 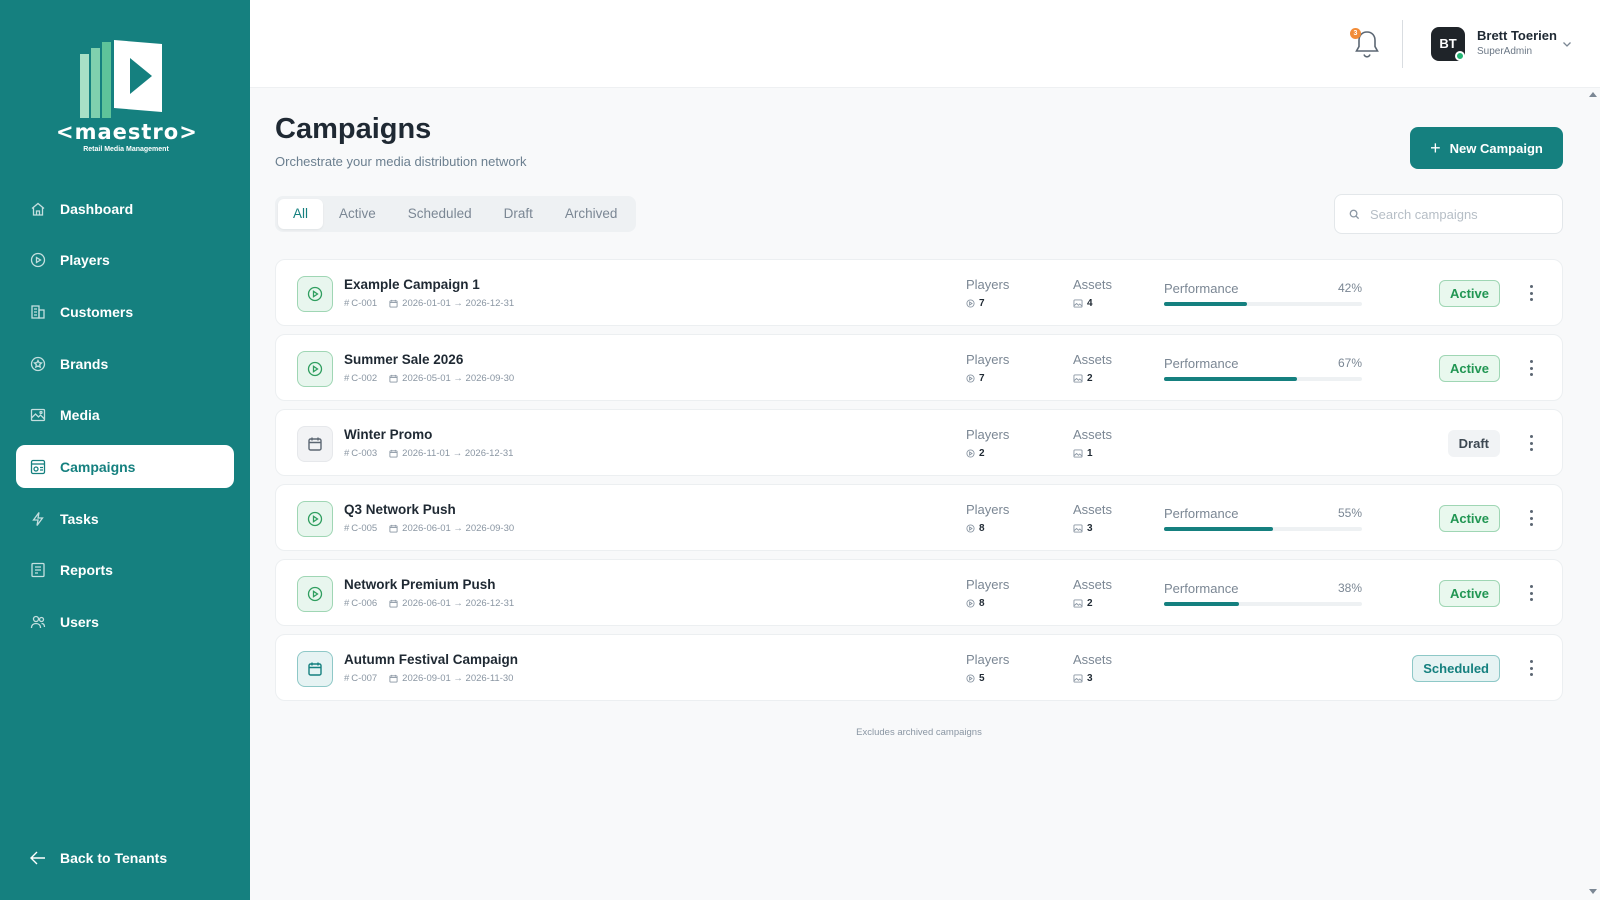 I want to click on user-name: Brett Toerien, so click(x=1517, y=35).